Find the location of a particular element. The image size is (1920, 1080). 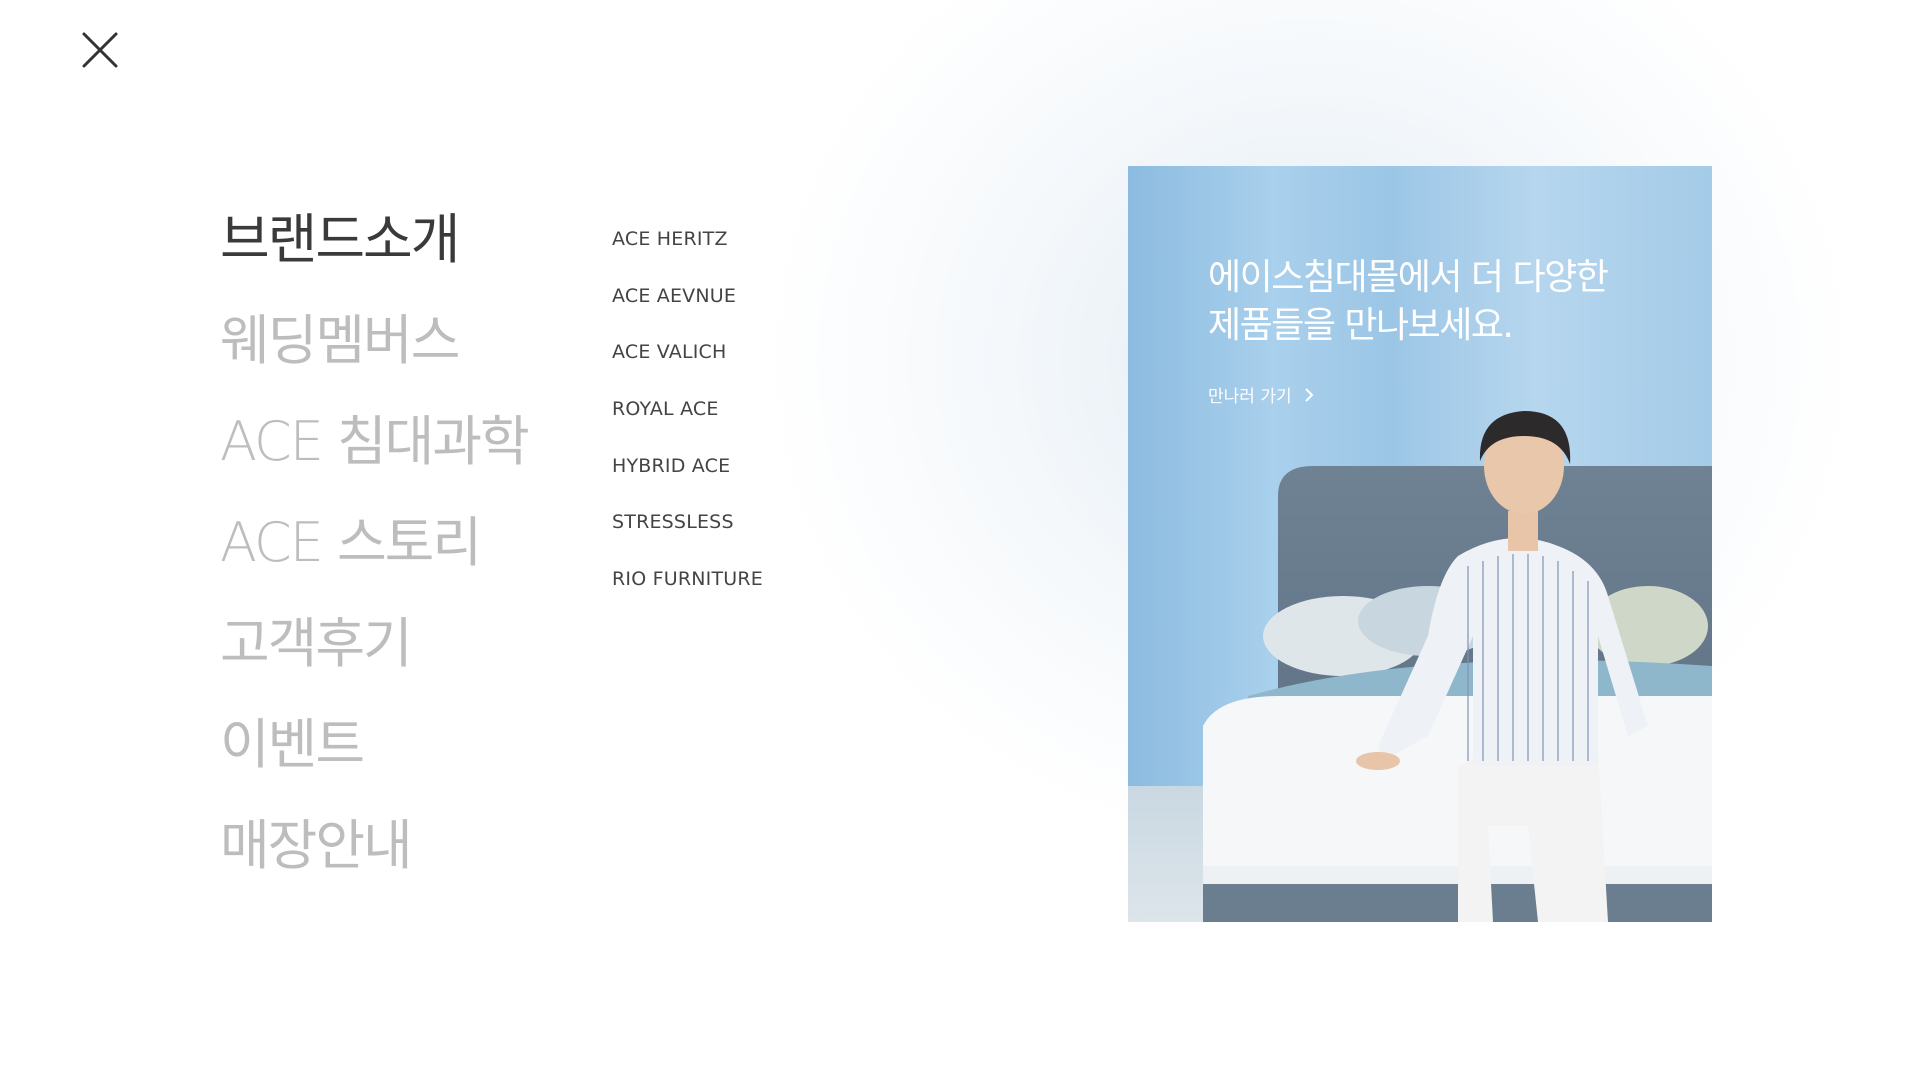

main-menu-item-brand: 브랜드소개 is located at coordinates (374, 250).